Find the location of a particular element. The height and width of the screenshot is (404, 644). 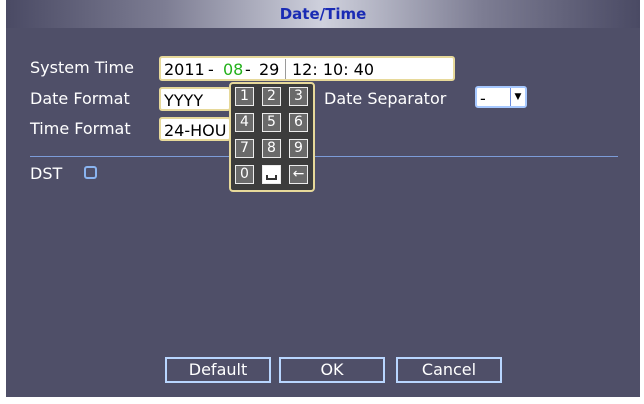

dialog-title: Date/Time is located at coordinates (323, 14).